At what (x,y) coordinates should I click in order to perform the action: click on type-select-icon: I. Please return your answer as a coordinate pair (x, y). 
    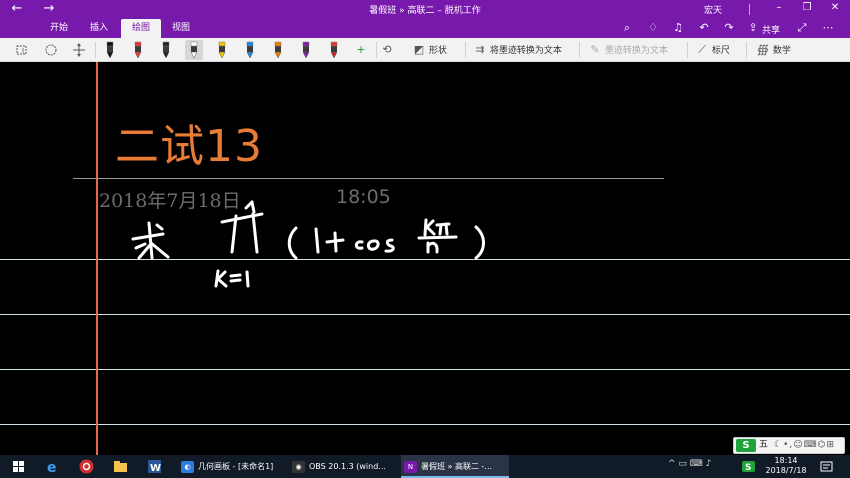
    Looking at the image, I should click on (23, 50).